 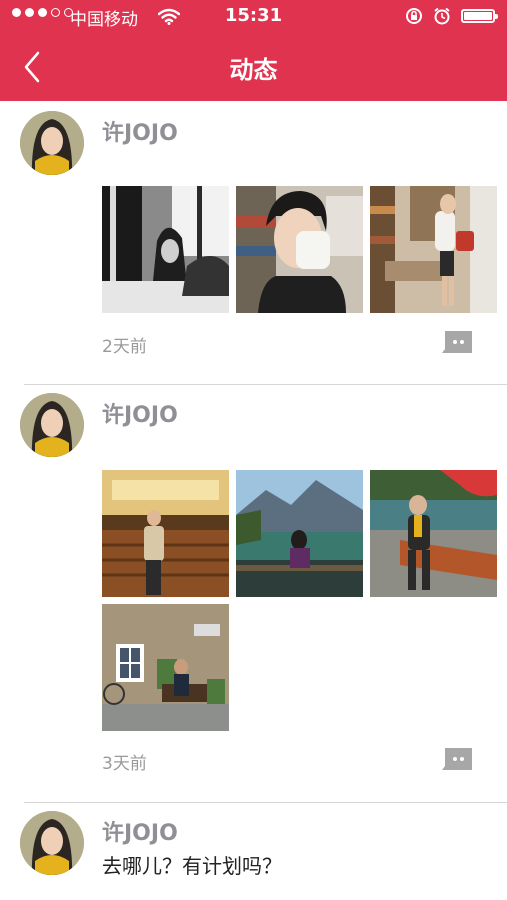 I want to click on post-time: 3天前, so click(x=124, y=764).